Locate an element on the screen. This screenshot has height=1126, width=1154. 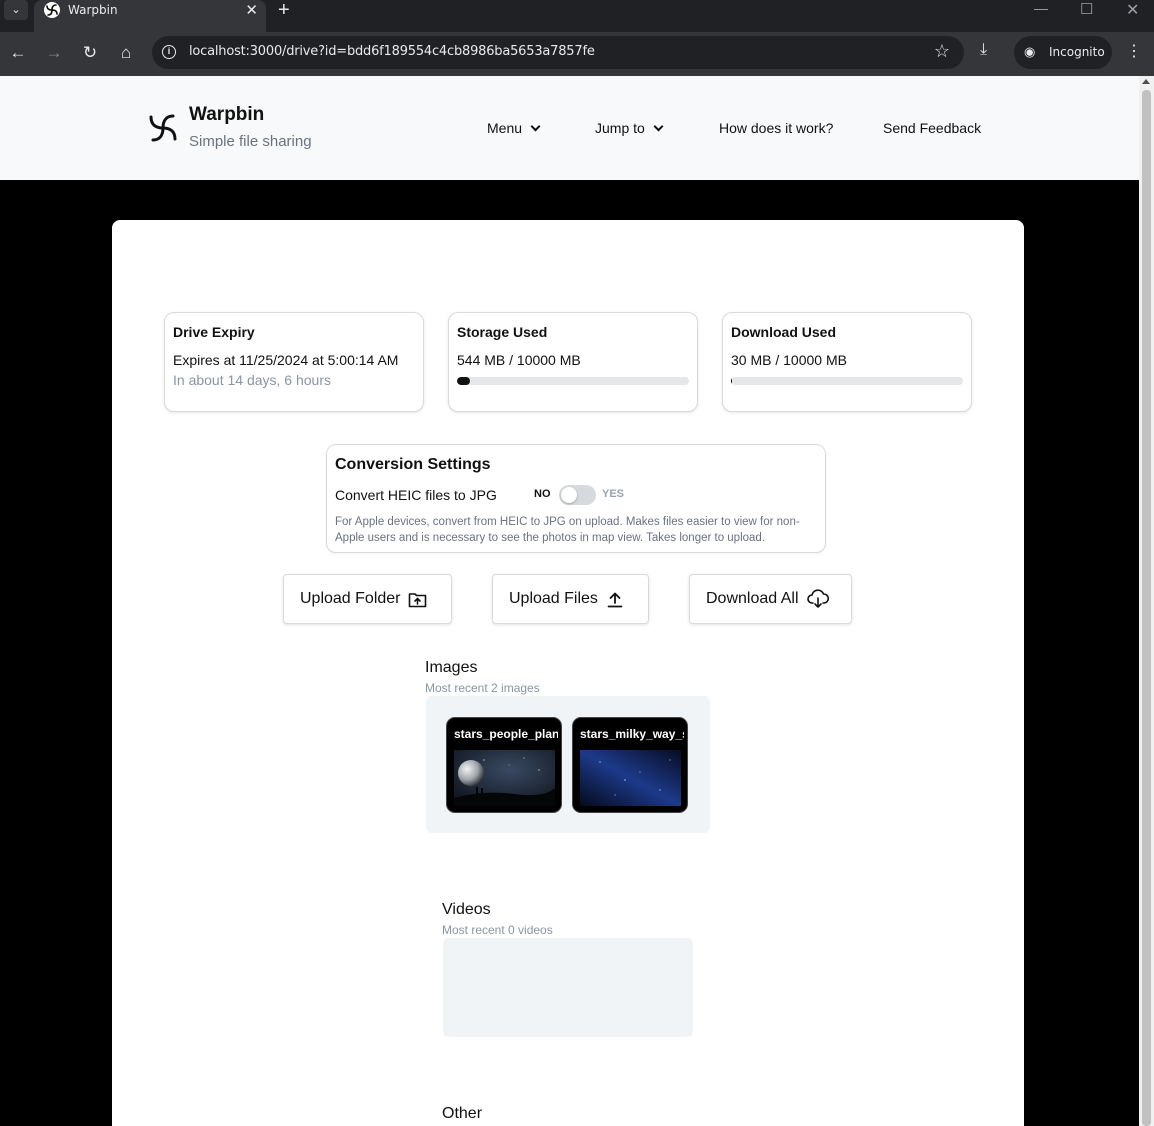
images-section-subtitle: Most recent 2 images is located at coordinates (482, 688).